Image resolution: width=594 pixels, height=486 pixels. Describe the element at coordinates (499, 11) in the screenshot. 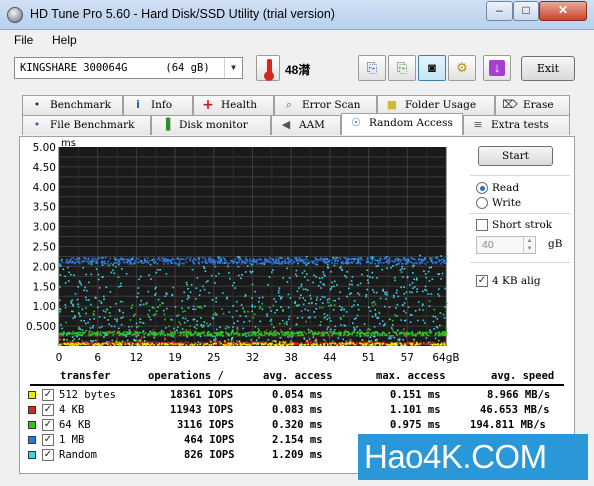

I see `minimize-button: –` at that location.